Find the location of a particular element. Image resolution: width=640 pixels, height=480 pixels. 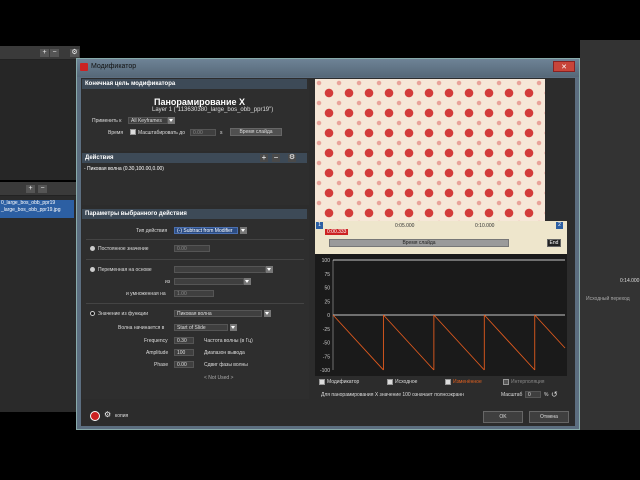

const-label: Постоянное значение is located at coordinates (123, 249).